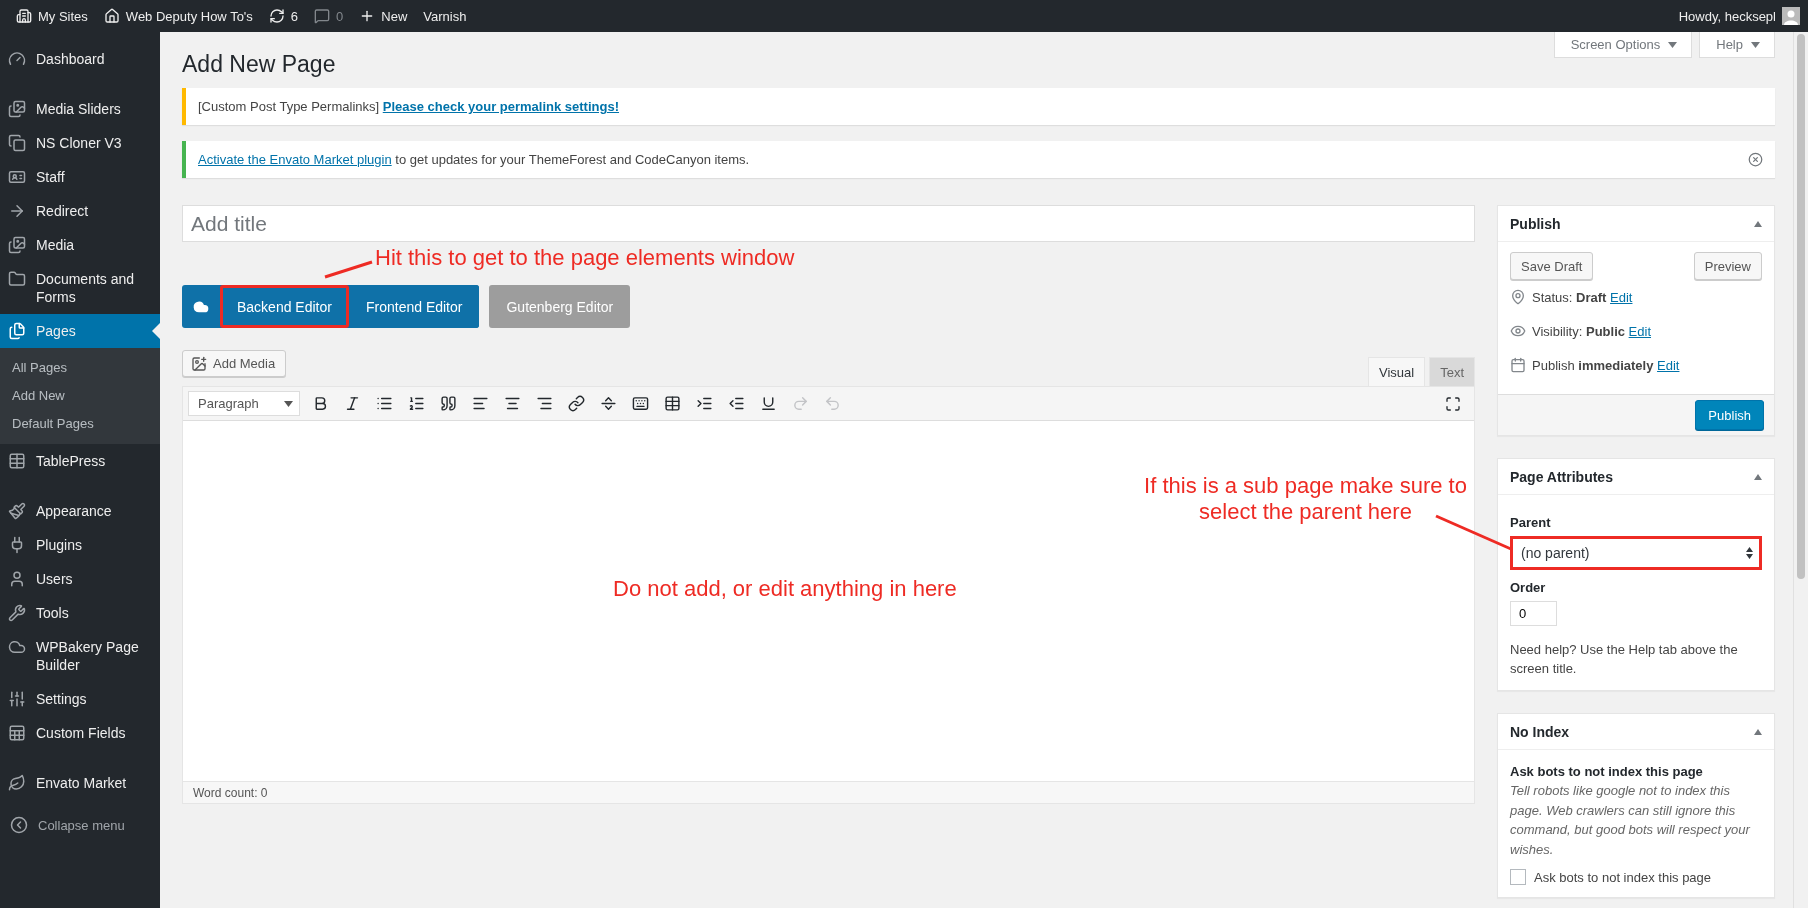  Describe the element at coordinates (1749, 553) in the screenshot. I see `stepper-icon` at that location.